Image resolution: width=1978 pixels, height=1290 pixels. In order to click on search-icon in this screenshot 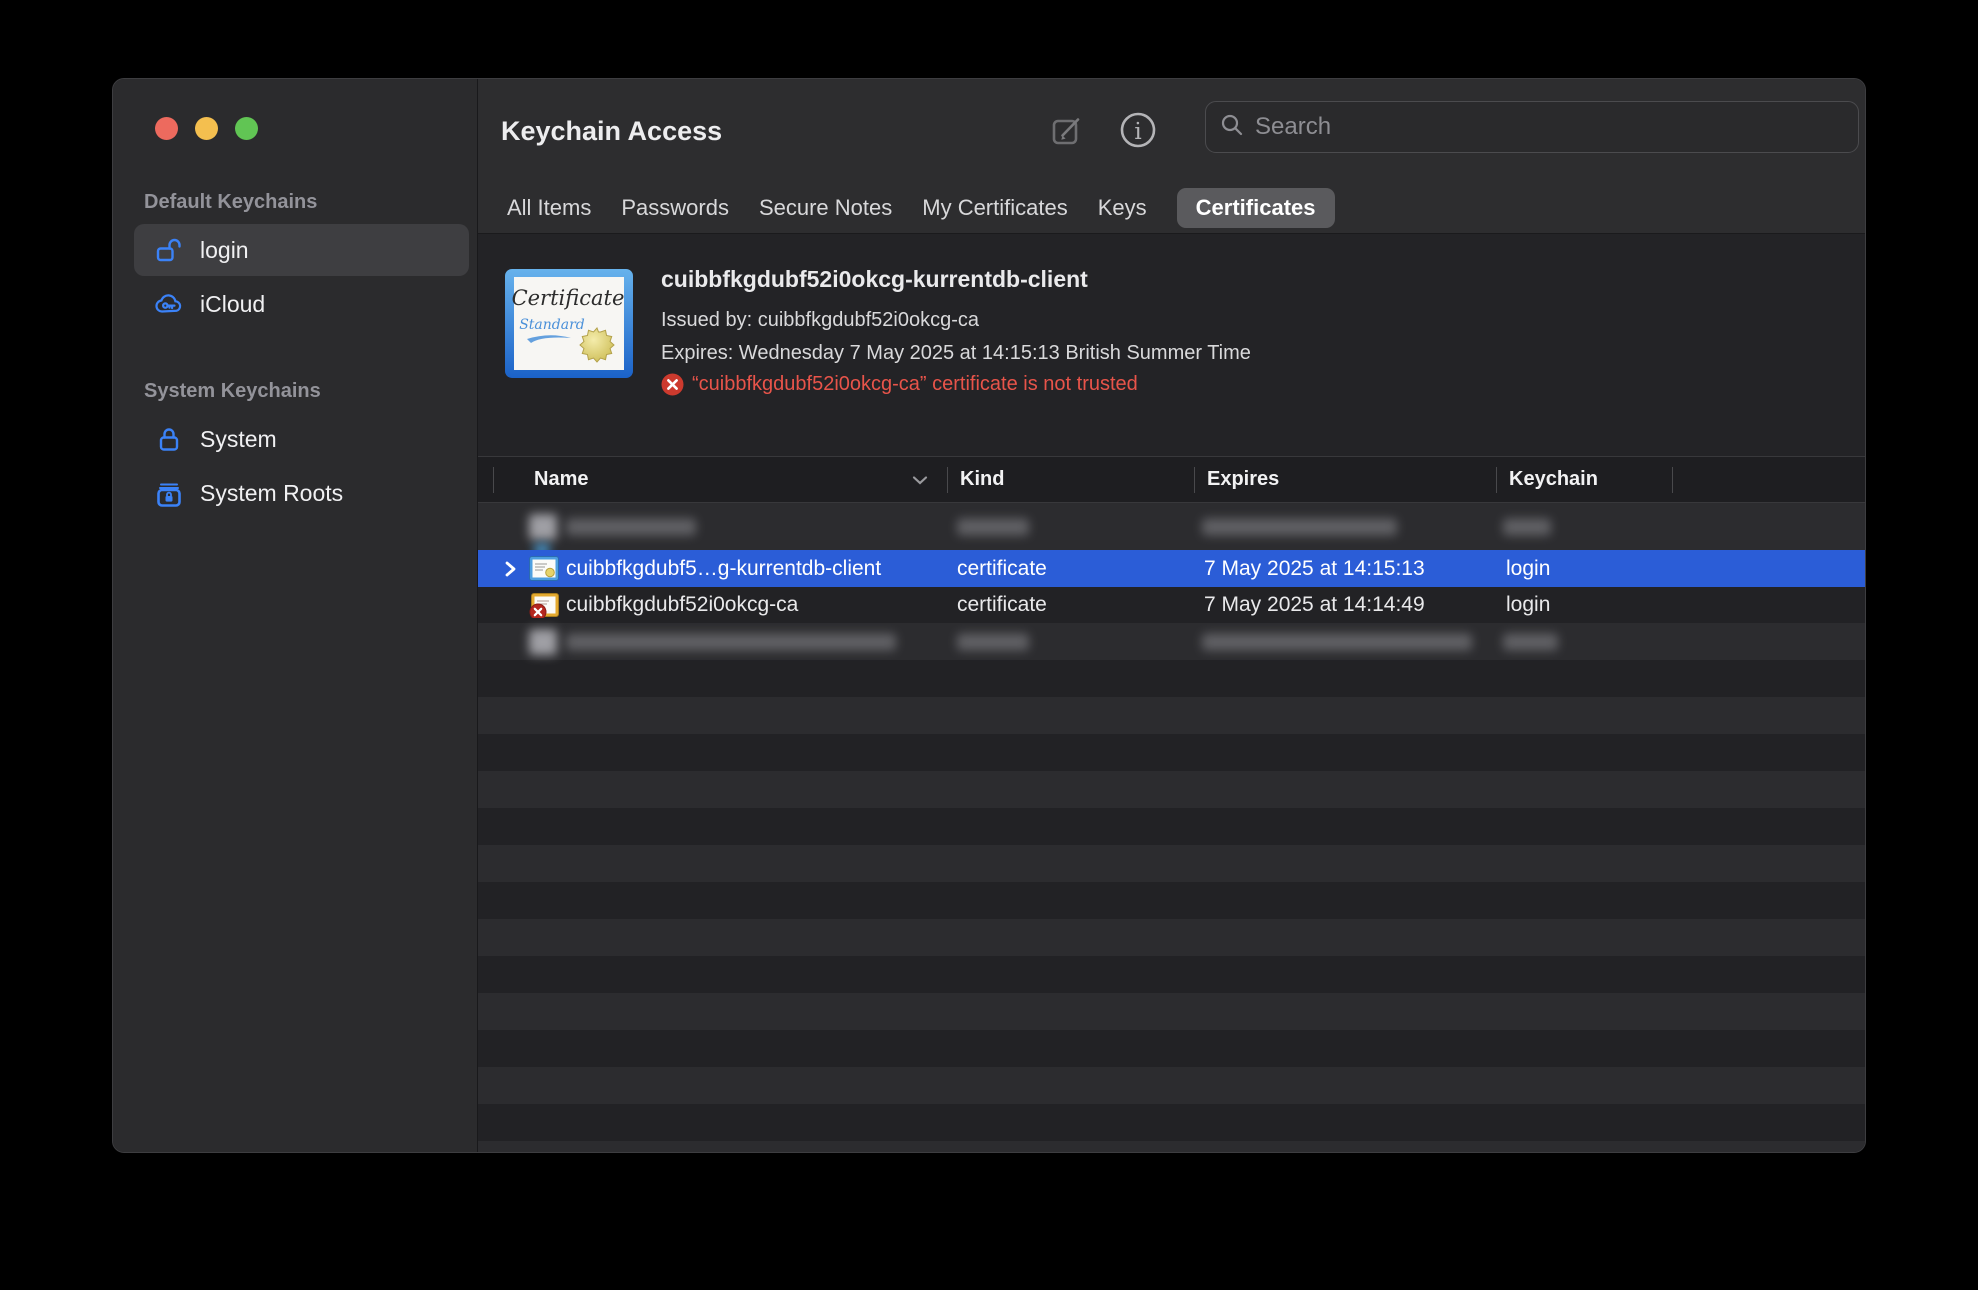, I will do `click(1232, 127)`.